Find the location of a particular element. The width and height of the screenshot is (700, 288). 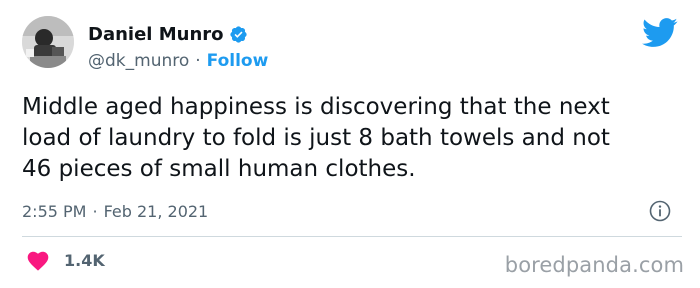

author-handle-row: @dk_munro · Follow is located at coordinates (178, 61).